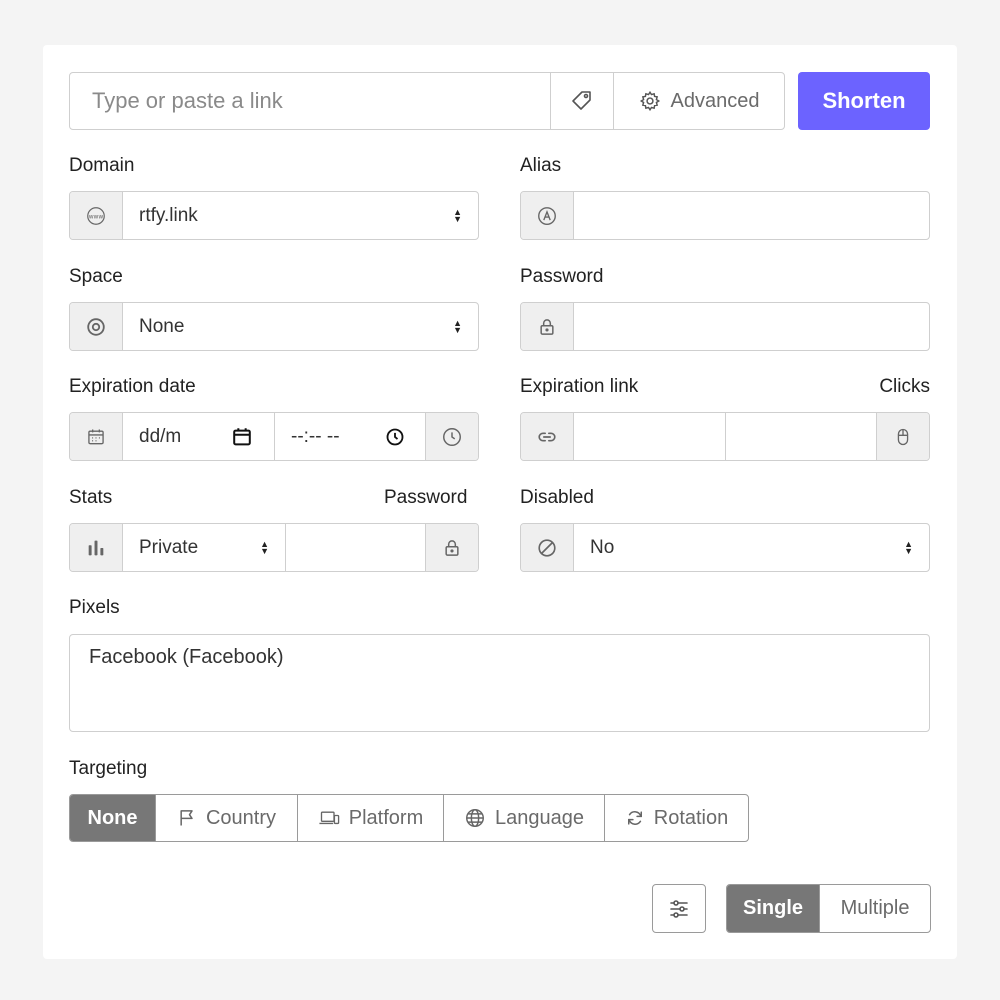 The height and width of the screenshot is (1000, 1000). Describe the element at coordinates (204, 547) in the screenshot. I see `stats-select: Private ▲ ▼` at that location.